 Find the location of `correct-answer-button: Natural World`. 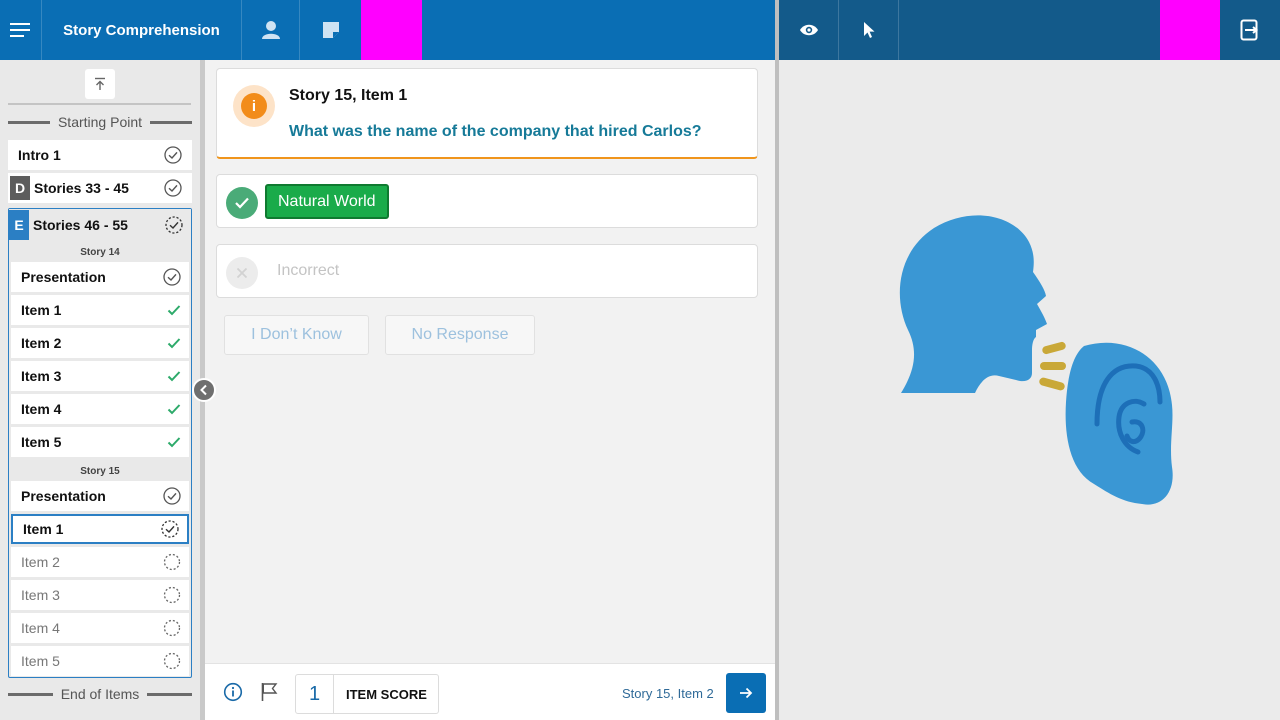

correct-answer-button: Natural World is located at coordinates (327, 201).